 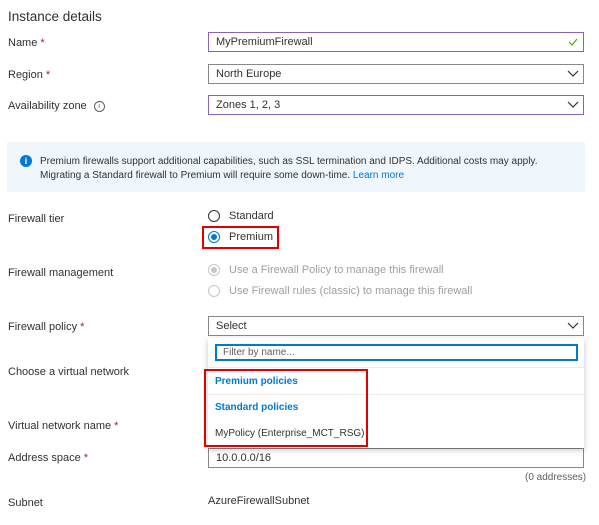 What do you see at coordinates (396, 74) in the screenshot?
I see `region-select: North Europe` at bounding box center [396, 74].